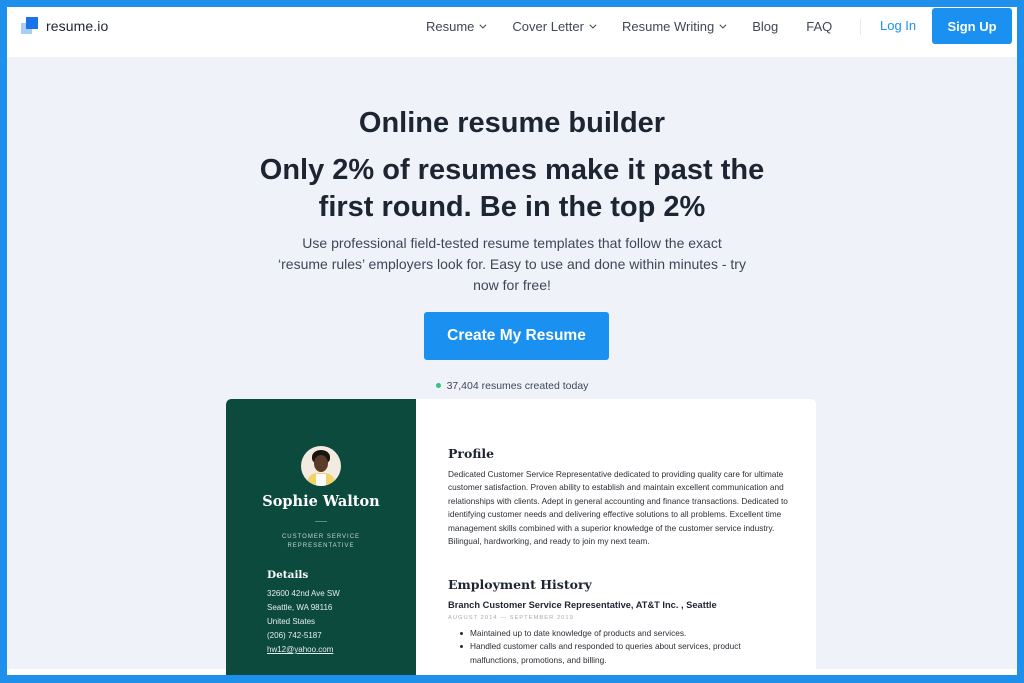 The image size is (1024, 683). I want to click on resume-role: CUSTOMER SERVICE REPRESENTATIVE, so click(321, 542).